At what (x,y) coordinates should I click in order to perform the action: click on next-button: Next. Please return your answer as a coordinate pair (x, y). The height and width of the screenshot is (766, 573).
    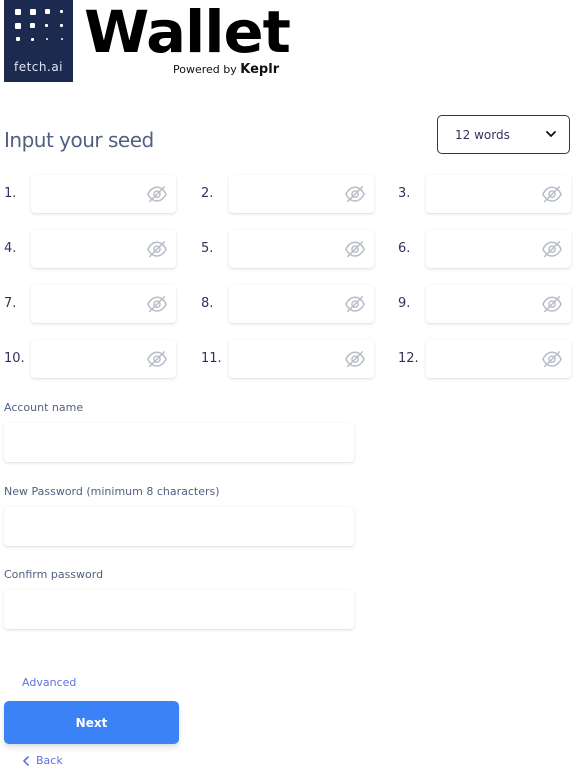
    Looking at the image, I should click on (91, 722).